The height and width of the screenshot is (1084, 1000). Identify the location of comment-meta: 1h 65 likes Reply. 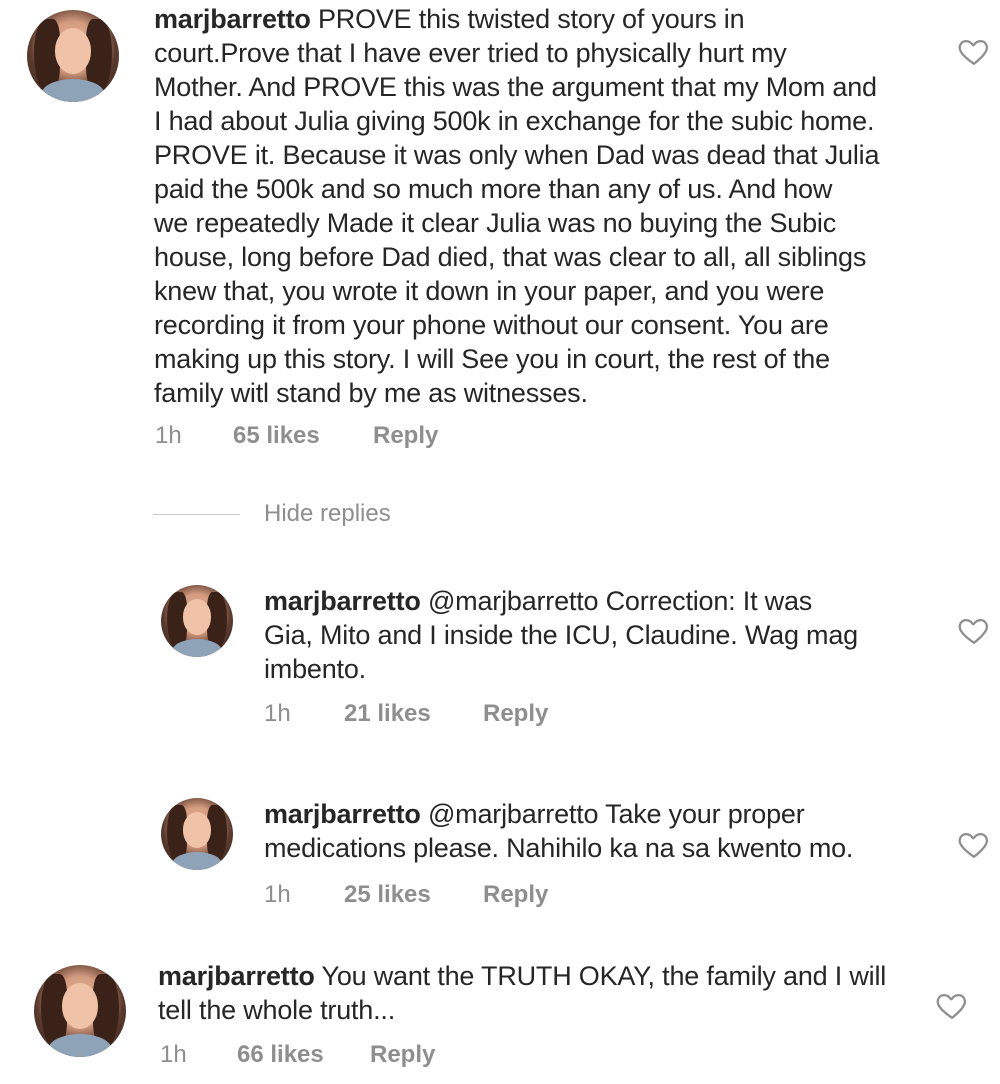
(296, 436).